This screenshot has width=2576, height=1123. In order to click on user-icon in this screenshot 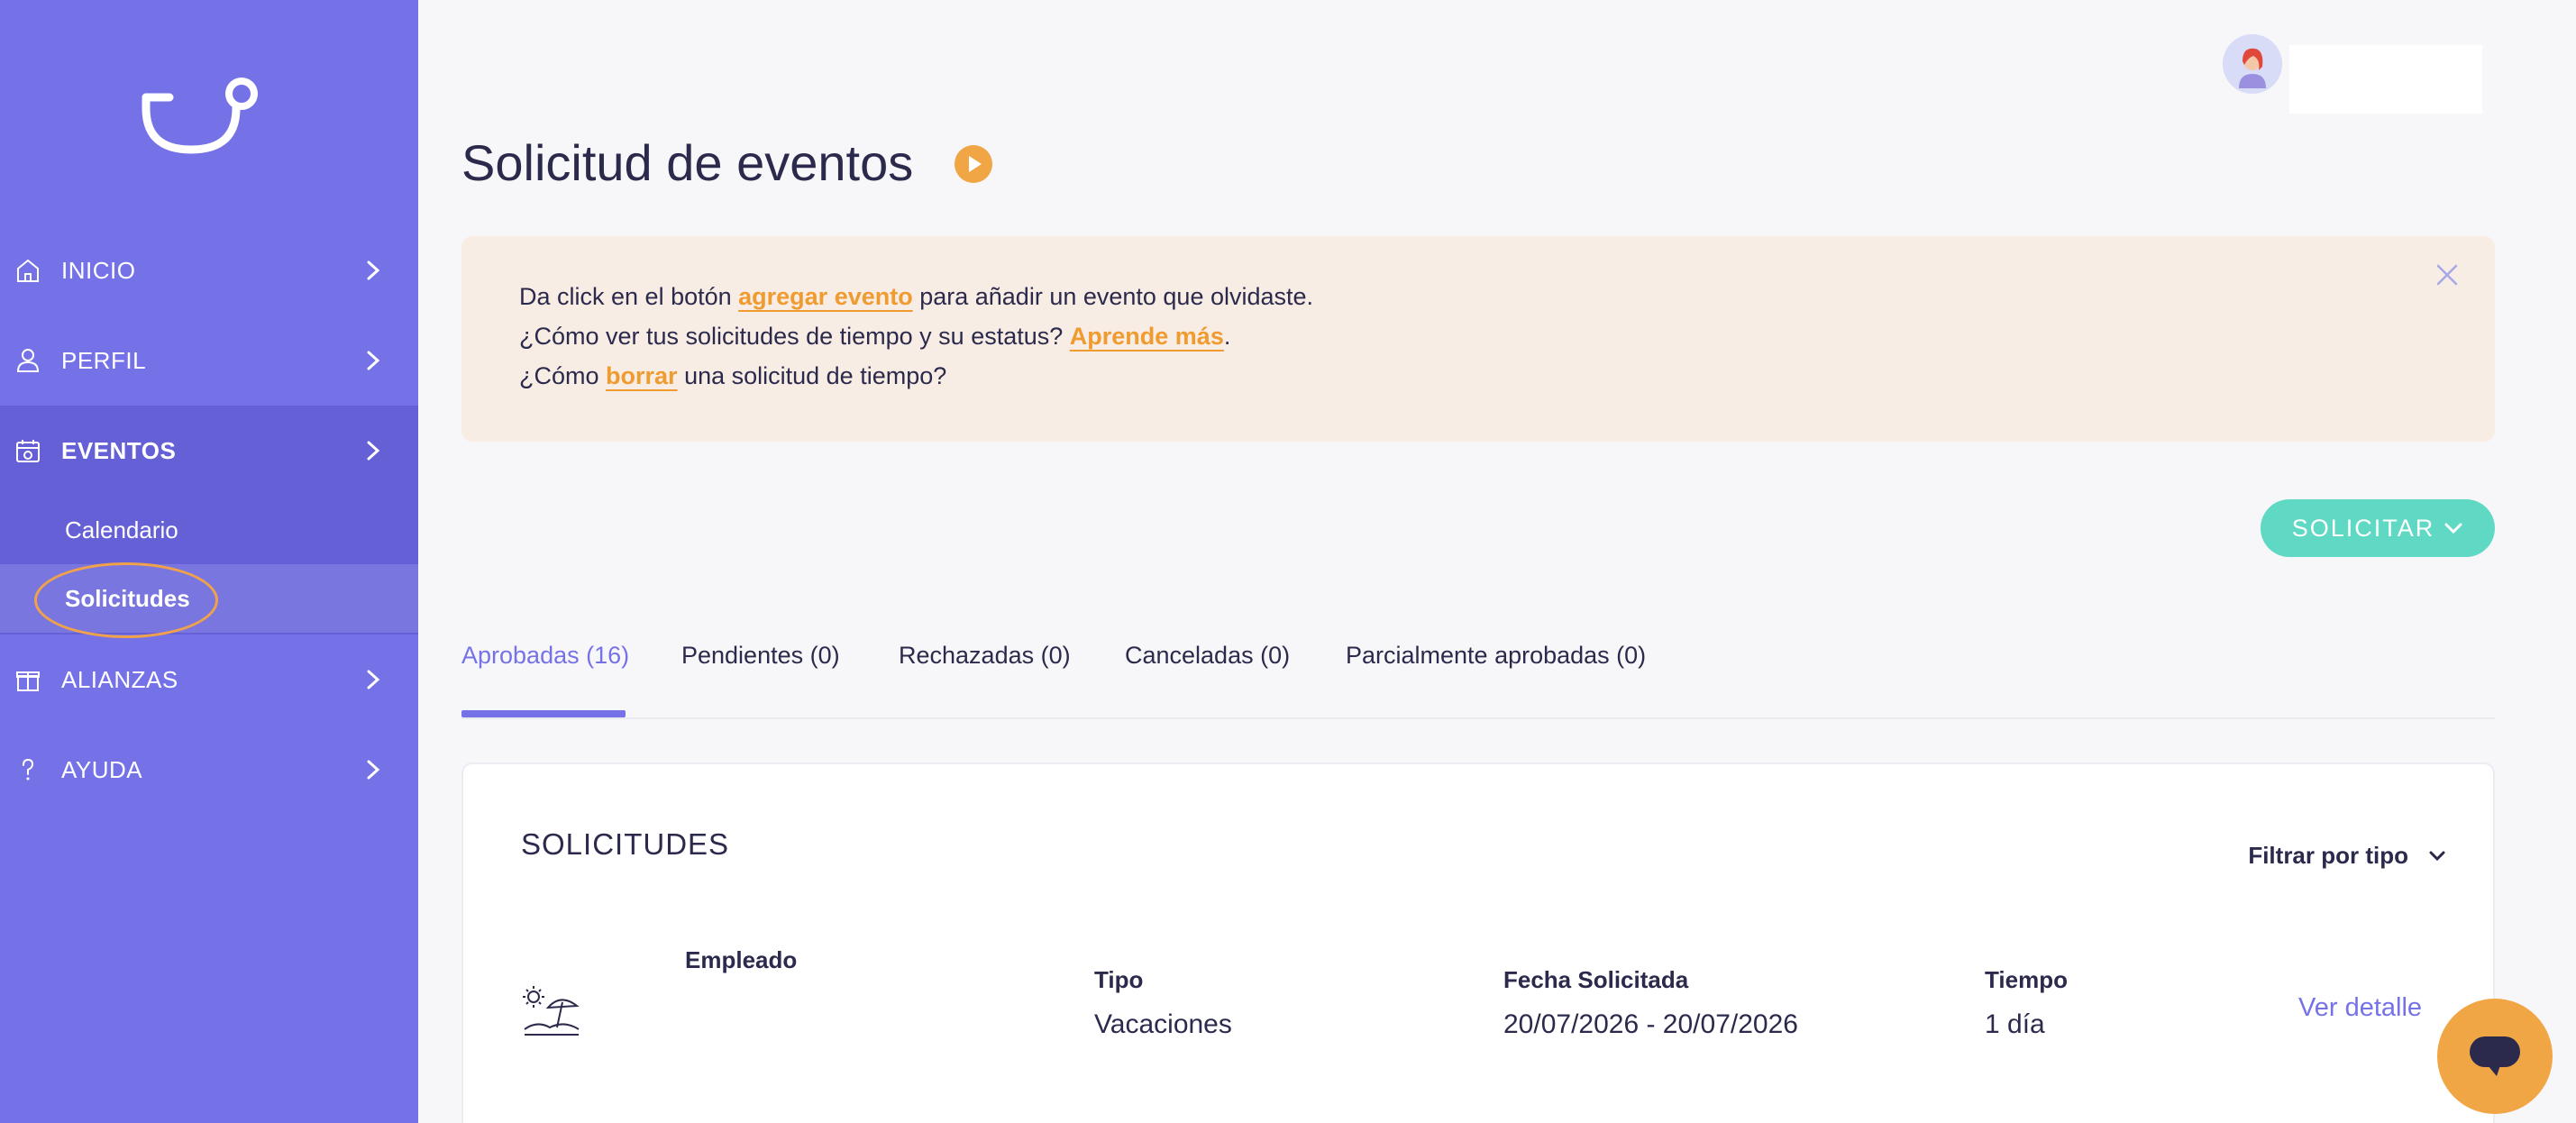, I will do `click(28, 360)`.